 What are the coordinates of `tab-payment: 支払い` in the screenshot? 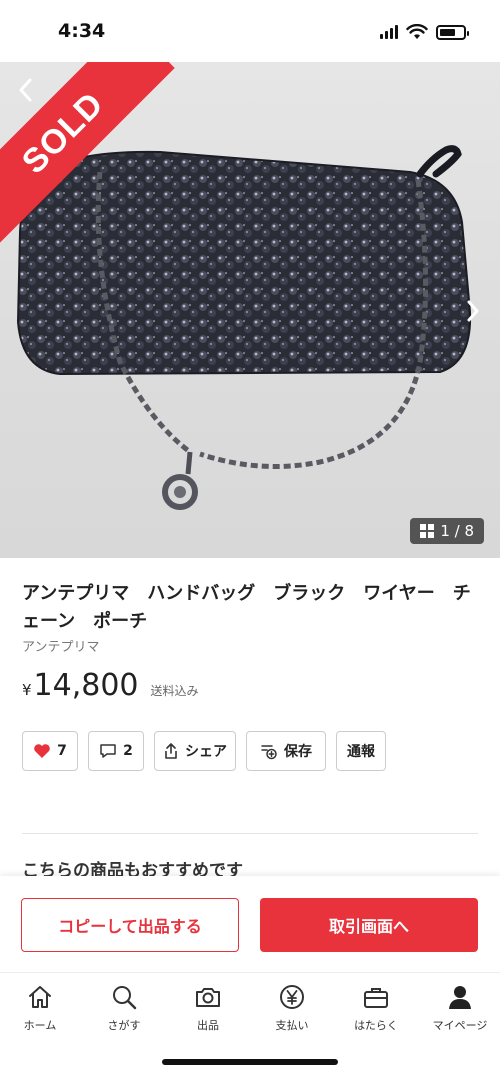 It's located at (292, 1008).